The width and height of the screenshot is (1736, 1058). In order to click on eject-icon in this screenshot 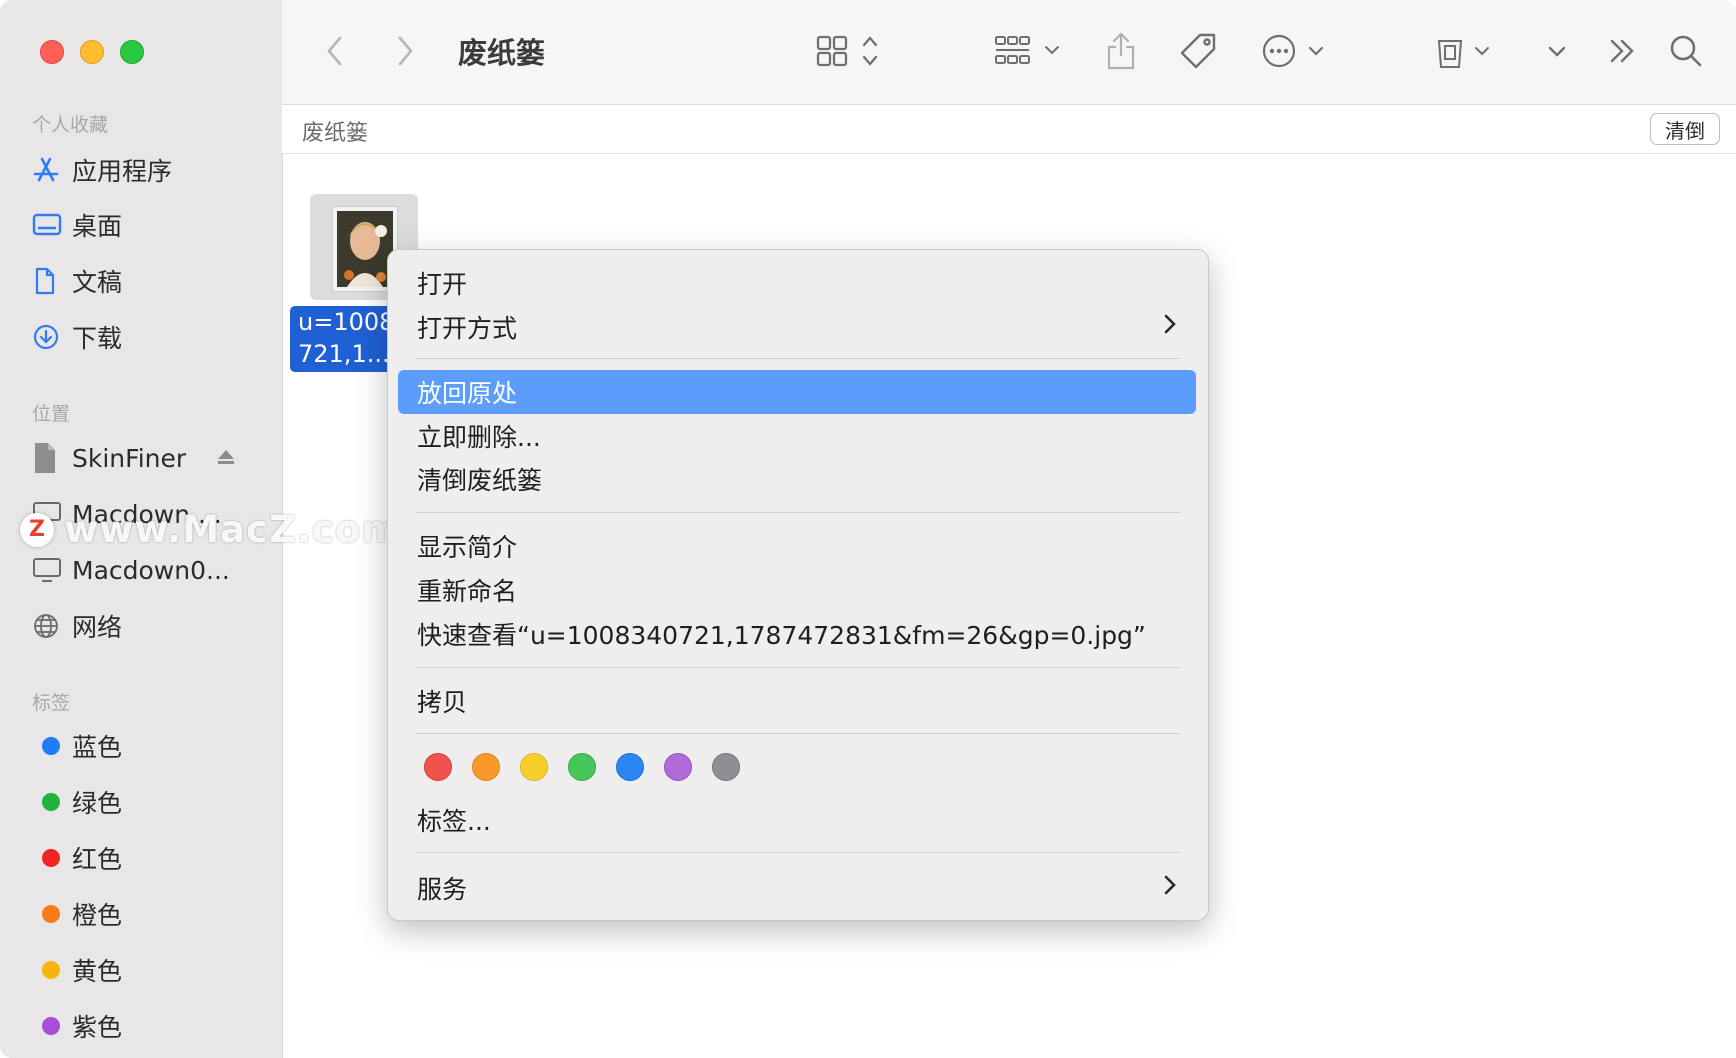, I will do `click(226, 459)`.